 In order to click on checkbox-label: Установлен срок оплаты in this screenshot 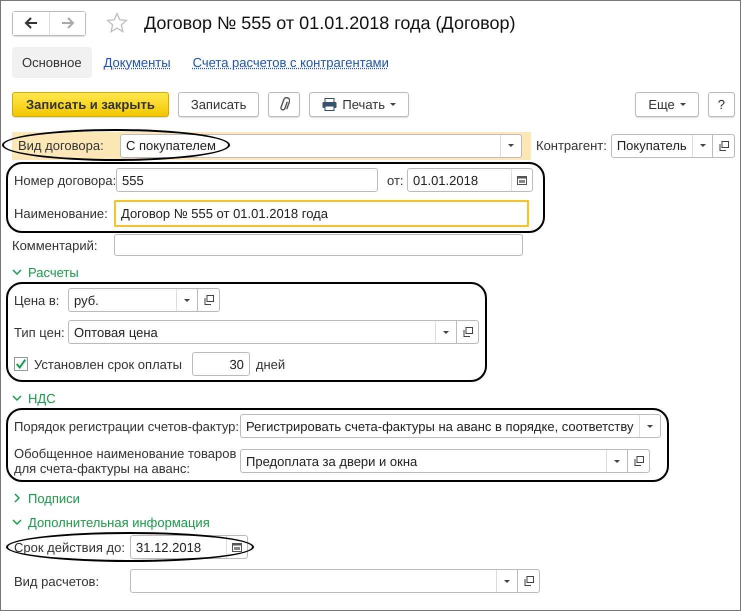, I will do `click(108, 364)`.